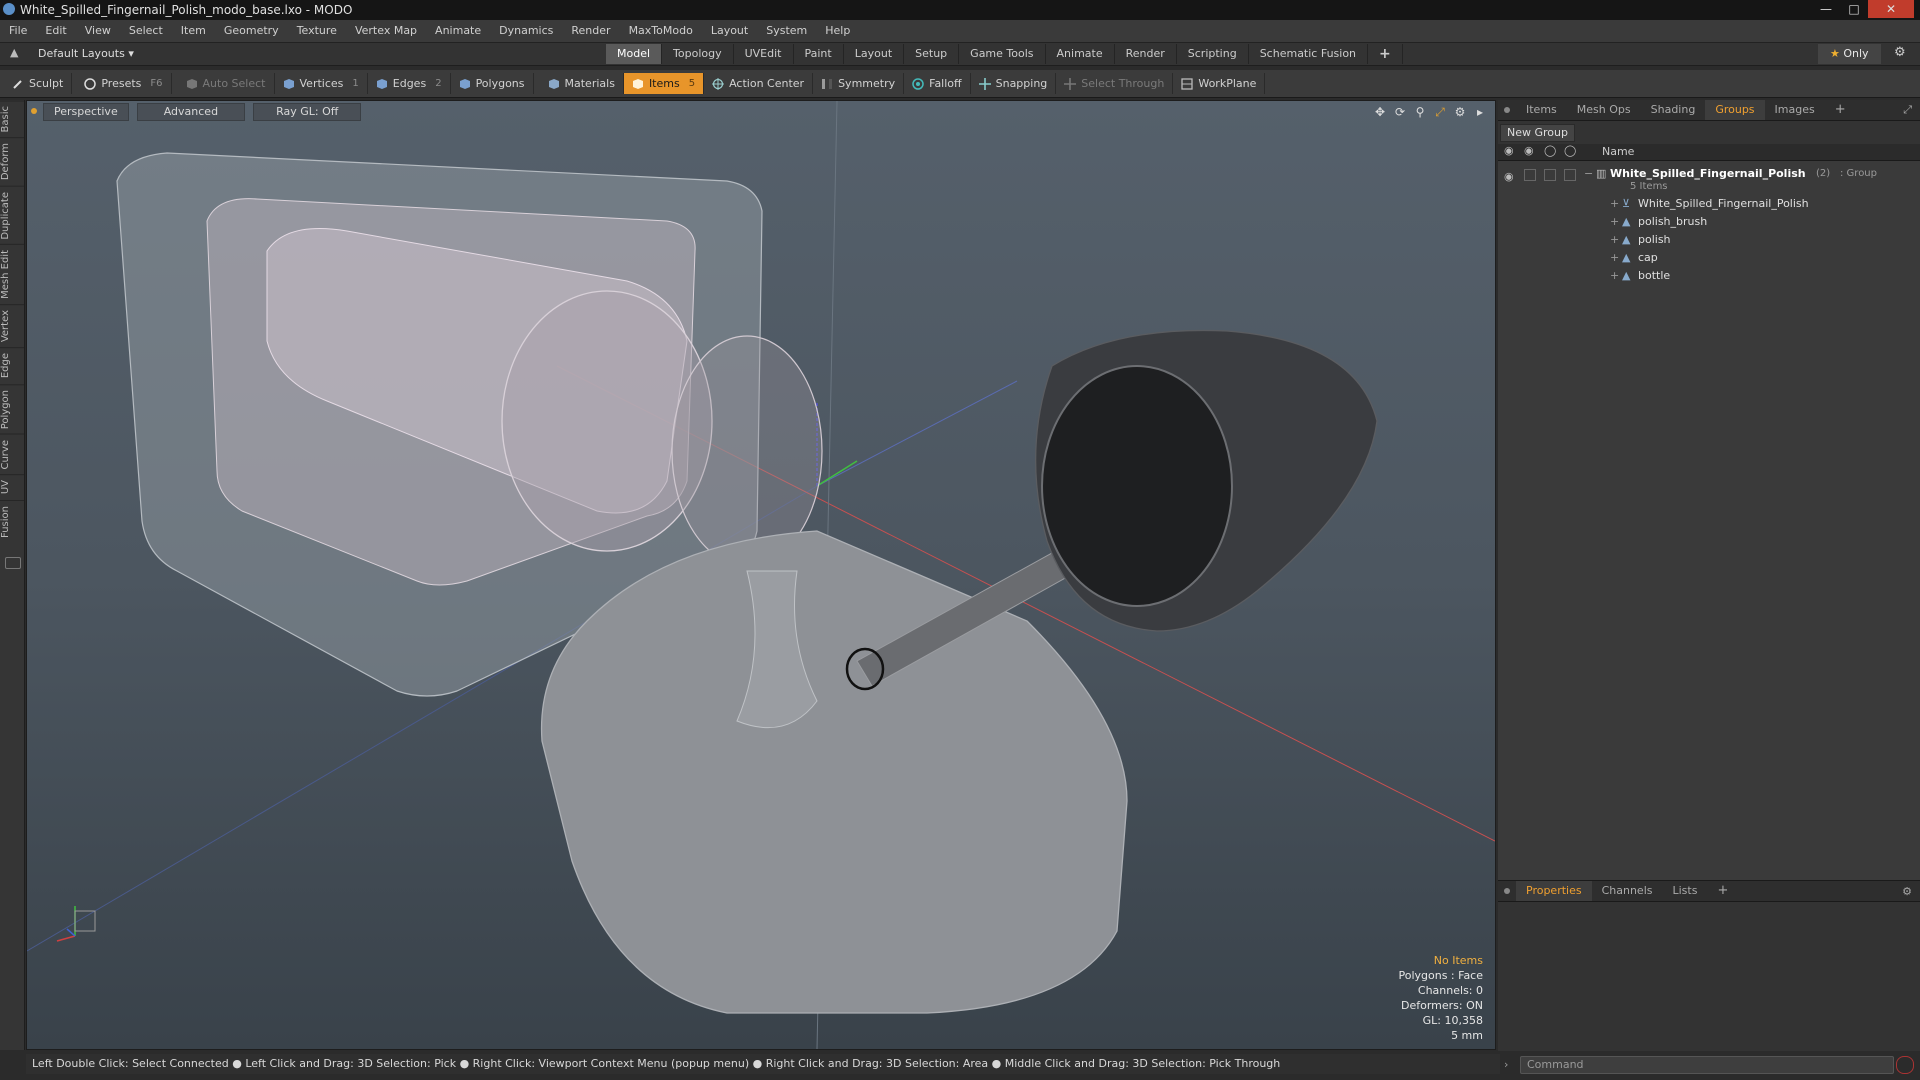 This screenshot has height=1080, width=1920. Describe the element at coordinates (1795, 110) in the screenshot. I see `tab-images: Images` at that location.